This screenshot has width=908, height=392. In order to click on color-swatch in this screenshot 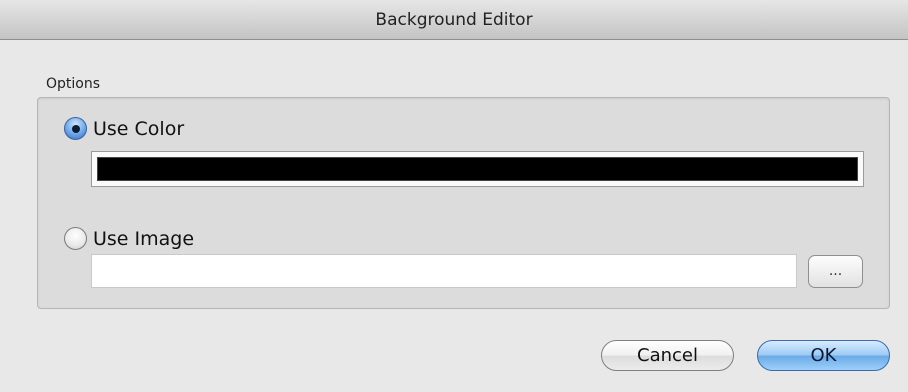, I will do `click(477, 169)`.